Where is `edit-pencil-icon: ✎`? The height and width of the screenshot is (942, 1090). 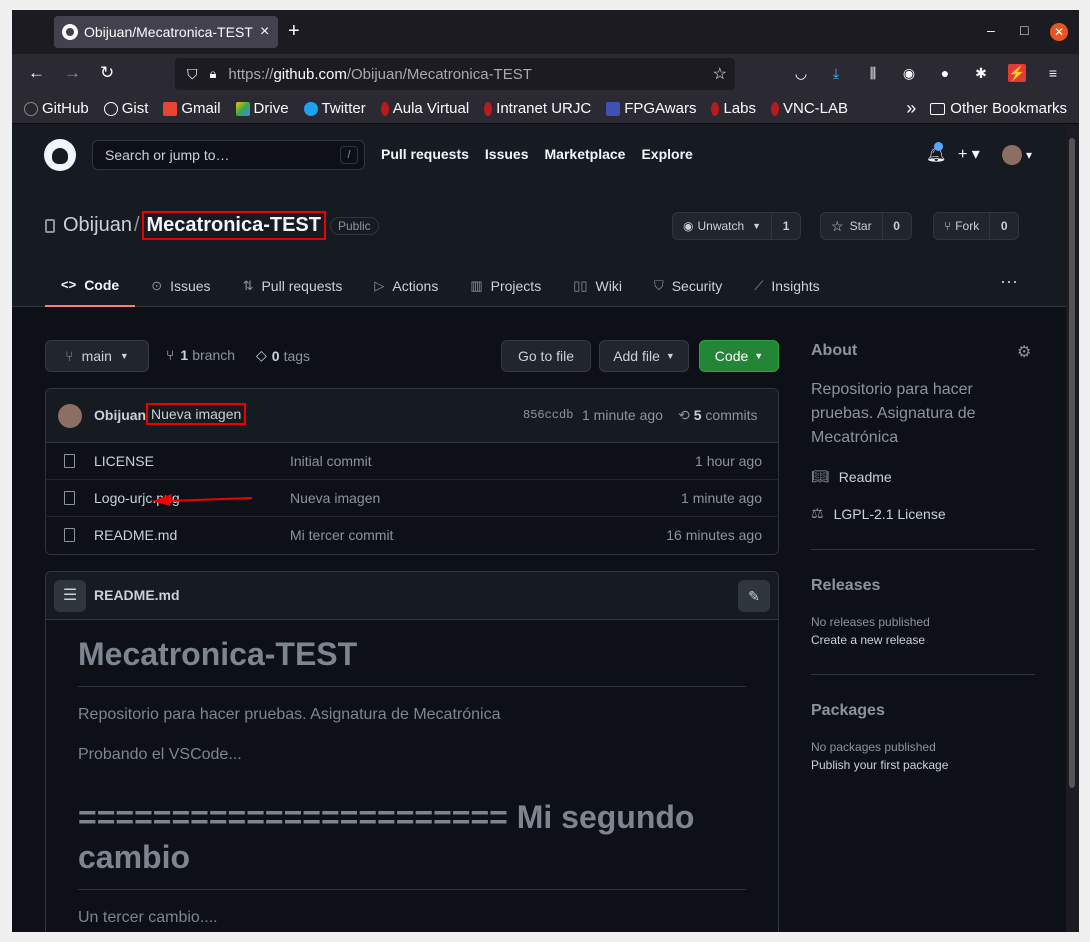 edit-pencil-icon: ✎ is located at coordinates (754, 596).